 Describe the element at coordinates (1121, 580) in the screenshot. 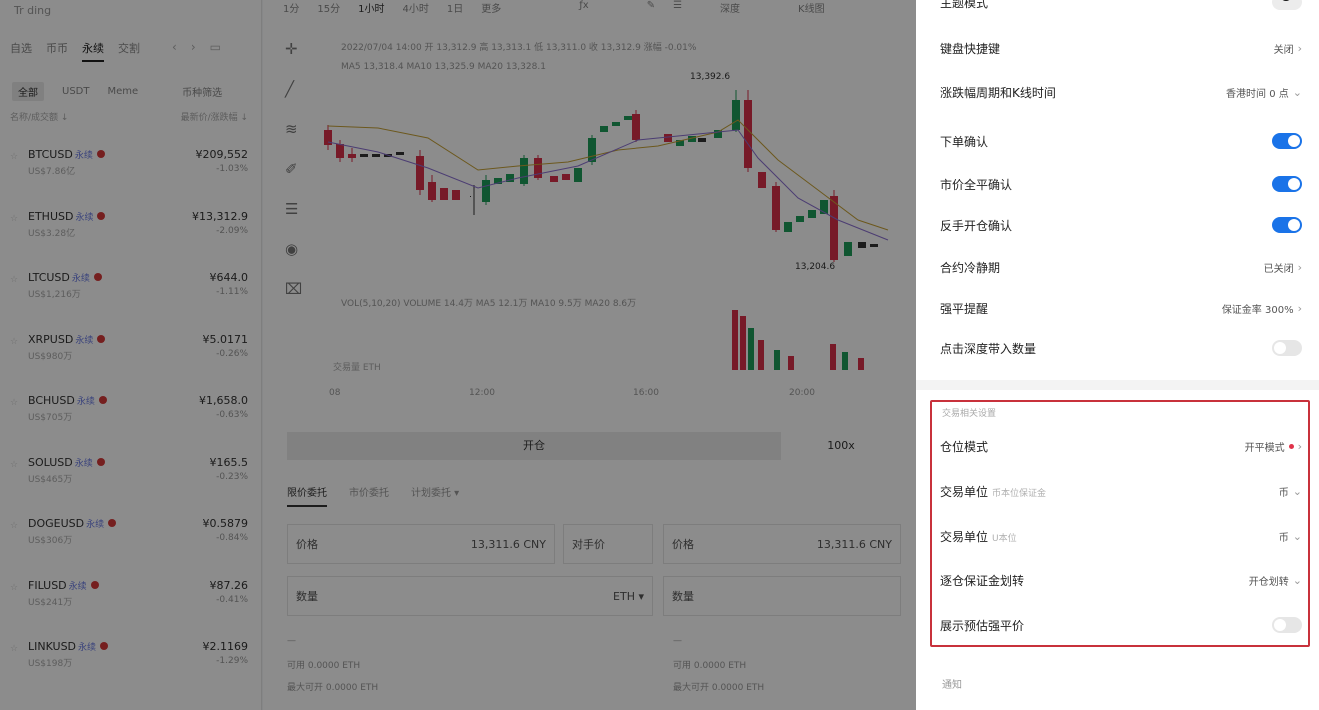

I see `settings-row: 逐仓保证金划转 开仓划转 ⌄` at that location.